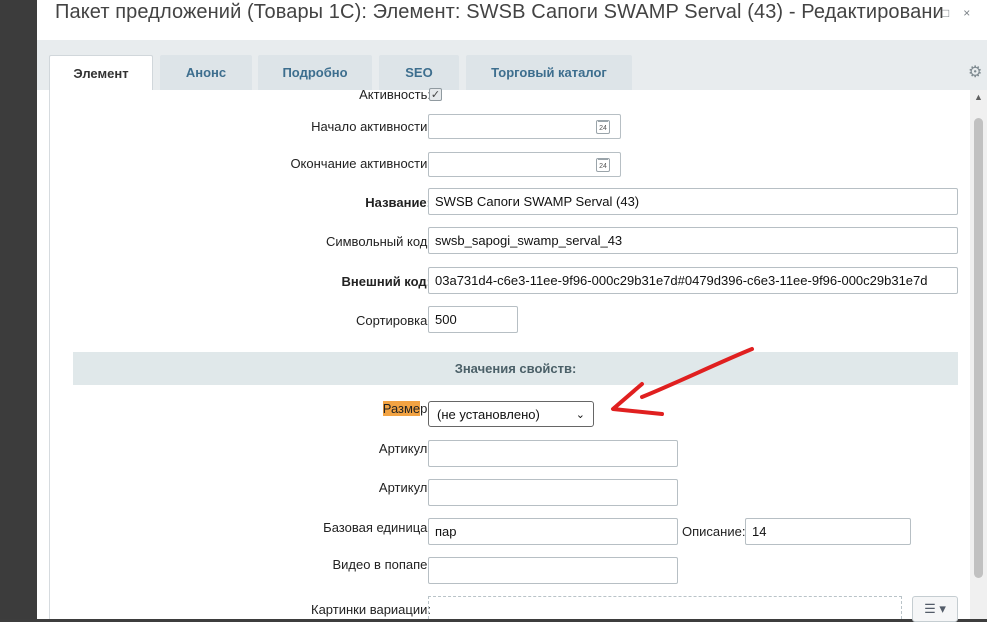  Describe the element at coordinates (966, 13) in the screenshot. I see `close-icon: ×` at that location.